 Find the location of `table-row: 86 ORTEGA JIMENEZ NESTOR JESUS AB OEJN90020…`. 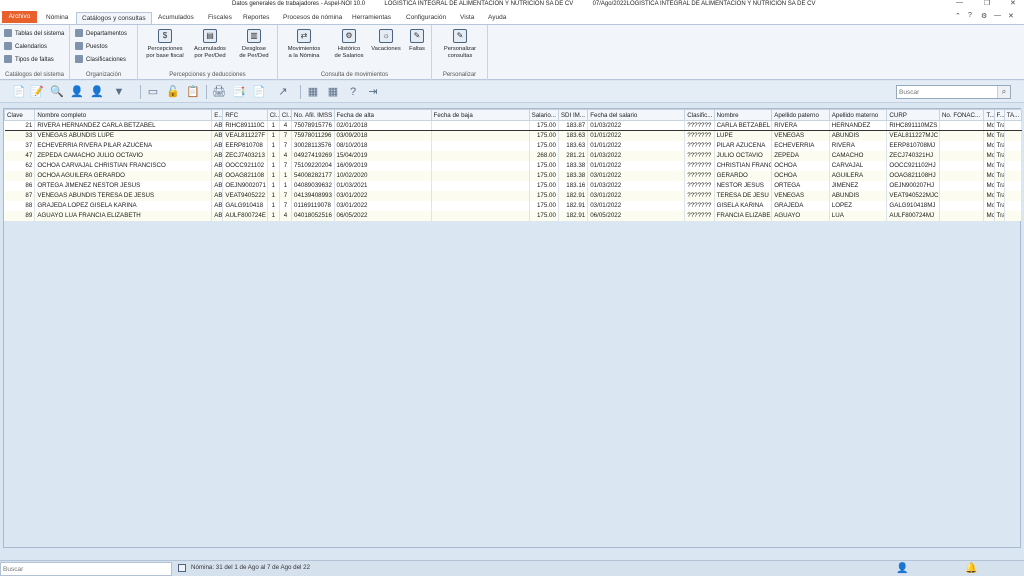

table-row: 86 ORTEGA JIMENEZ NESTOR JESUS AB OEJN90020… is located at coordinates (513, 185).